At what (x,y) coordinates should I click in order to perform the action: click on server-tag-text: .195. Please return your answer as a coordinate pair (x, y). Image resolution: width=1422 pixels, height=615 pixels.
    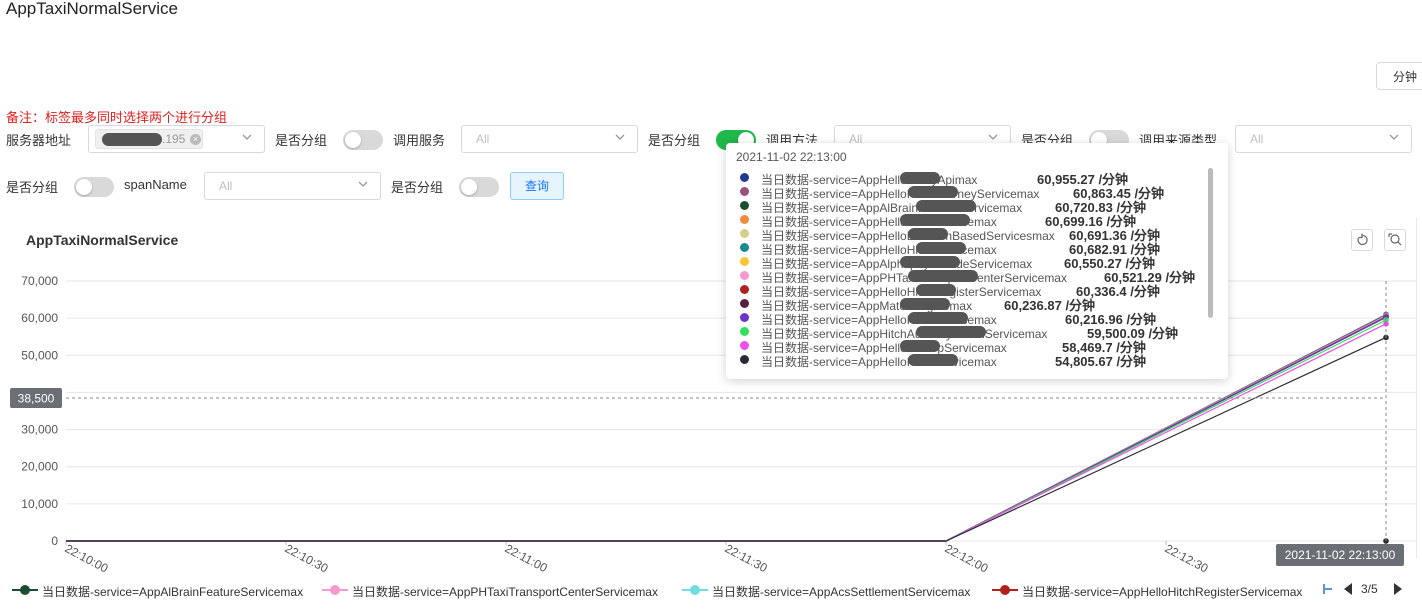
    Looking at the image, I should click on (174, 139).